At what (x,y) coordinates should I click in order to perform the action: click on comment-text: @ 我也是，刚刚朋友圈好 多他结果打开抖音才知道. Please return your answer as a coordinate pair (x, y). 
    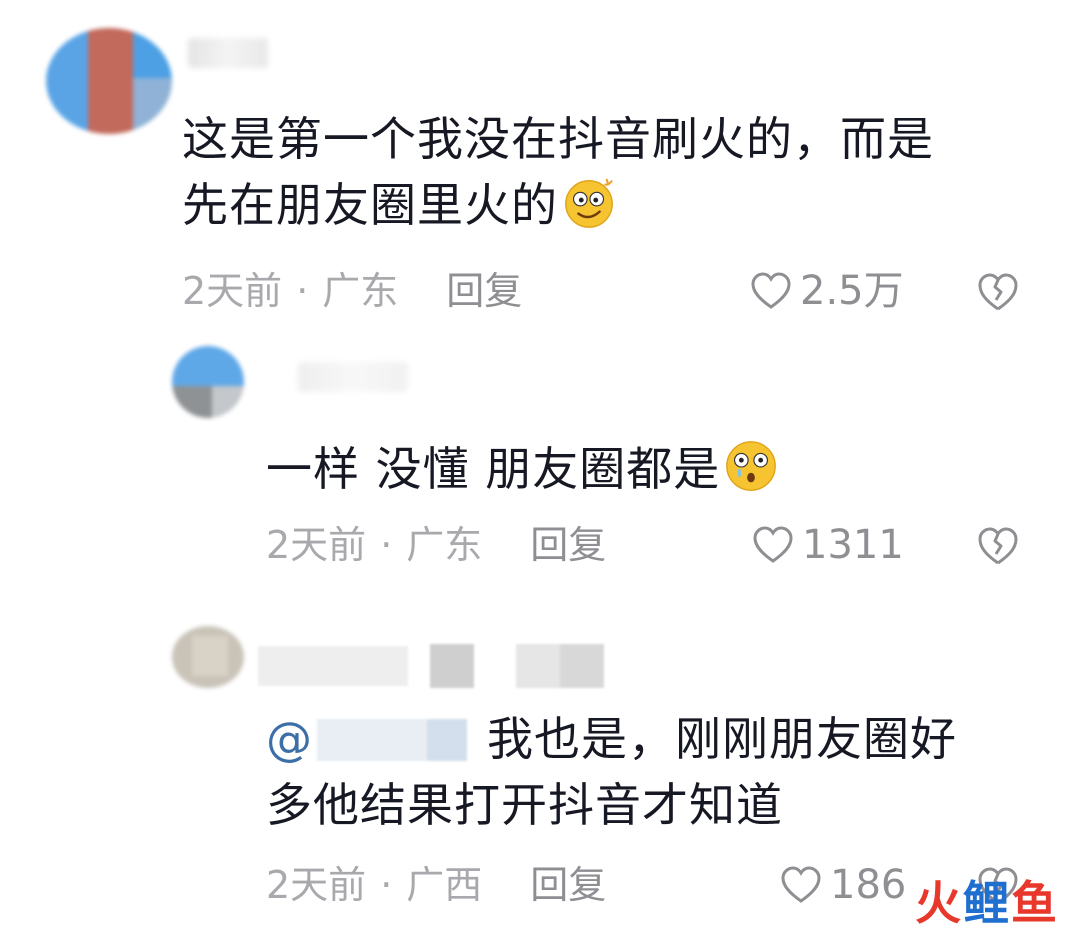
    Looking at the image, I should click on (611, 772).